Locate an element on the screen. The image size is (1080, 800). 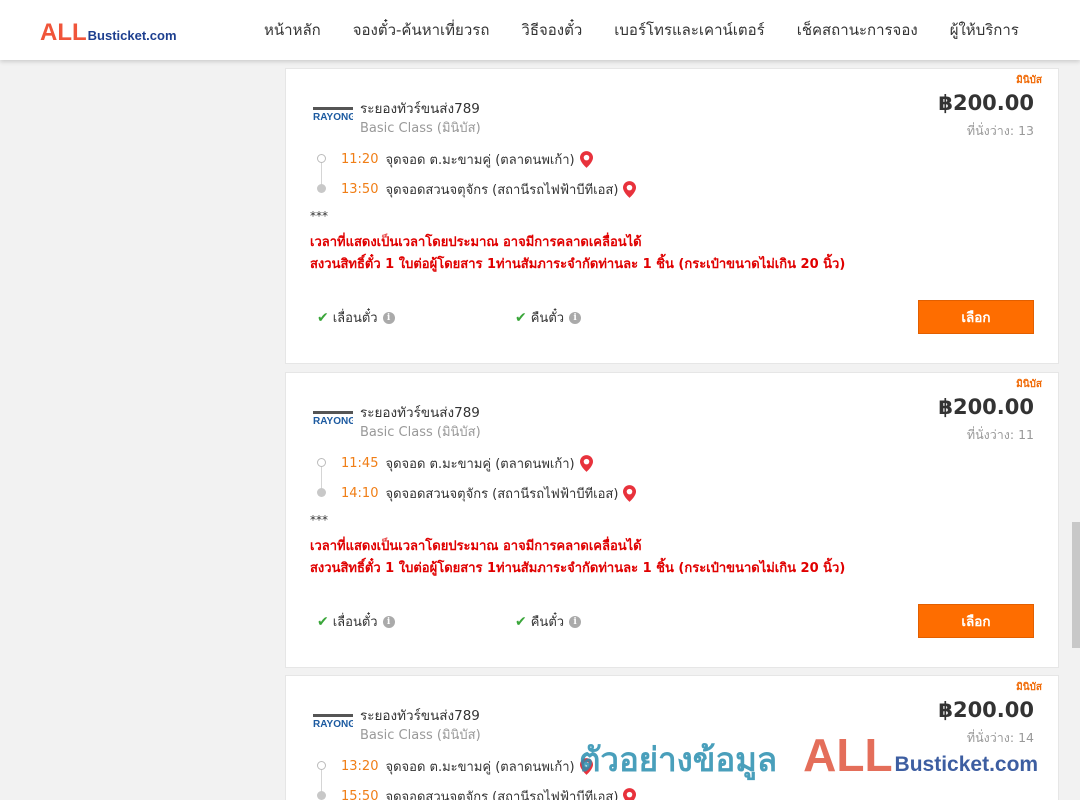
nav-item-check-booking: เช็คสถานะการจอง is located at coordinates (857, 30).